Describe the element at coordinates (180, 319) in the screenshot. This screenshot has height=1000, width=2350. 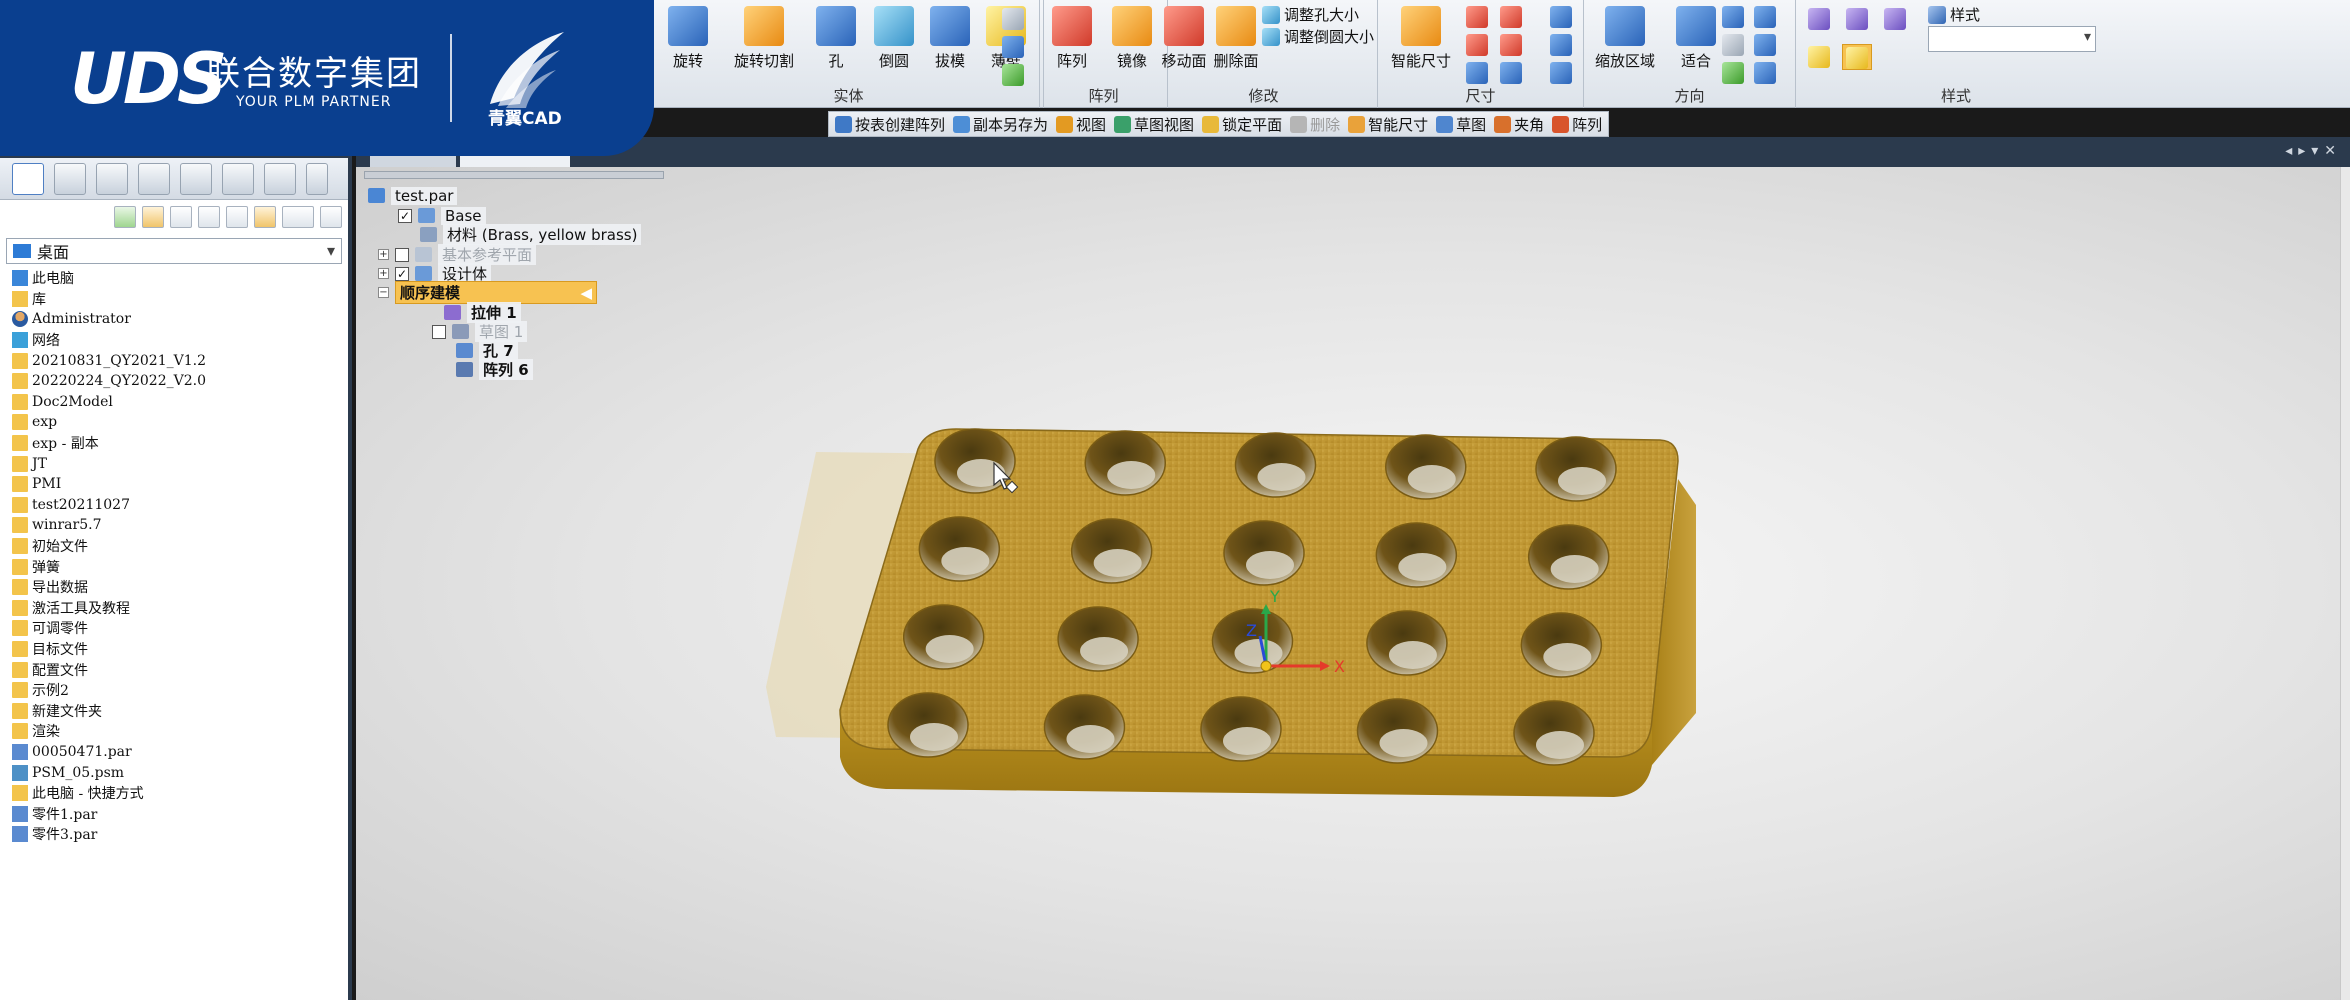
I see `file-list-item: Administrator` at that location.